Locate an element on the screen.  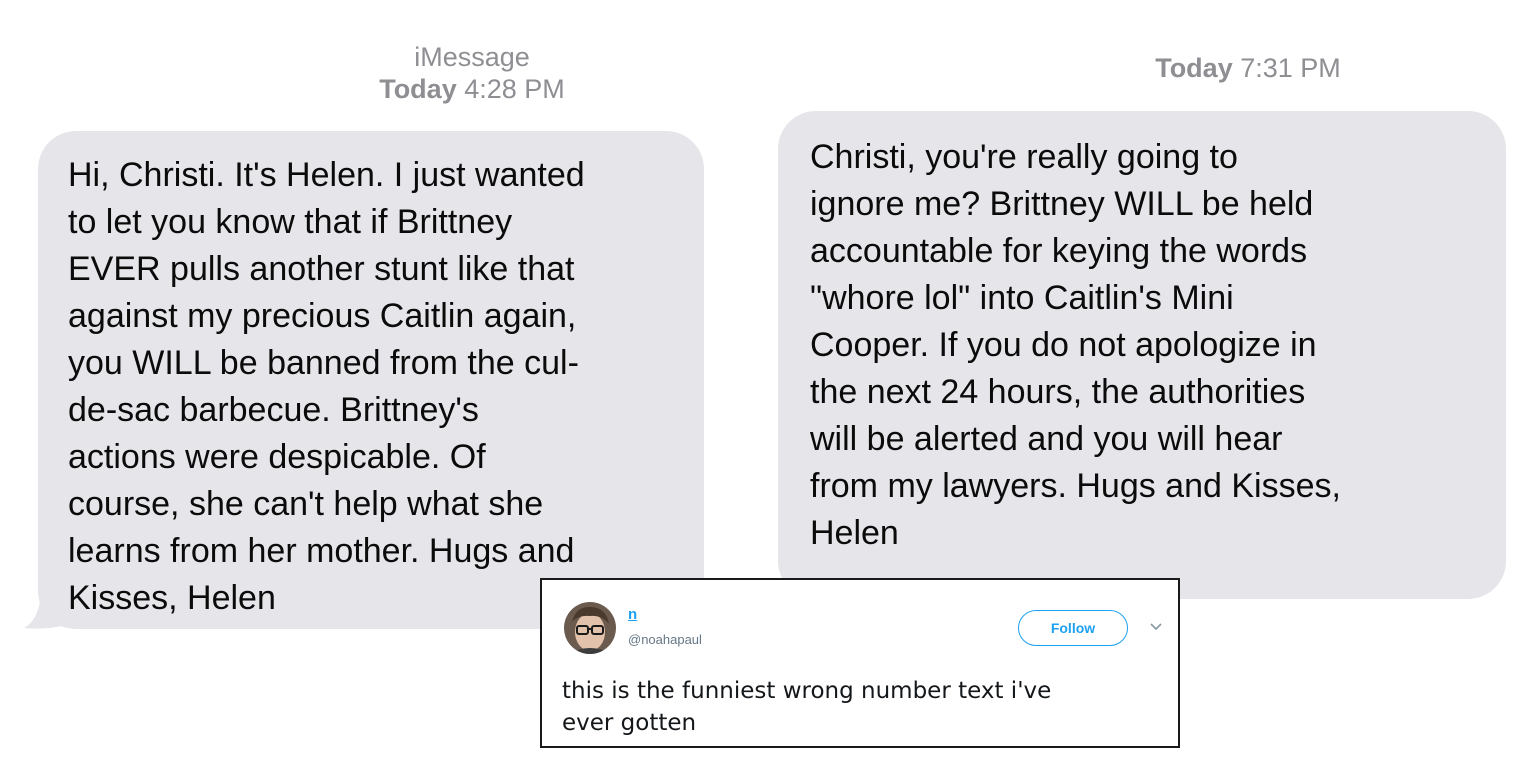
left-timestamp-time: 4:28 PM is located at coordinates (514, 89).